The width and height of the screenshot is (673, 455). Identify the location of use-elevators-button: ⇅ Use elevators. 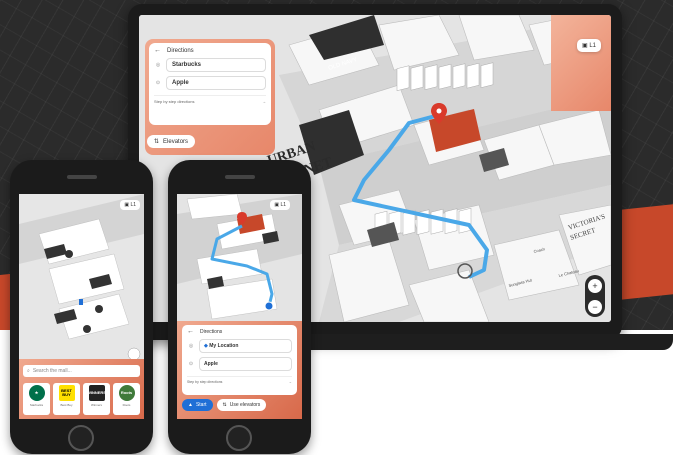
(241, 405).